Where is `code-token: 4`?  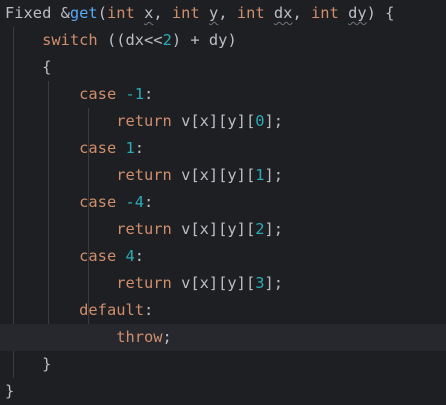
code-token: 4 is located at coordinates (130, 256).